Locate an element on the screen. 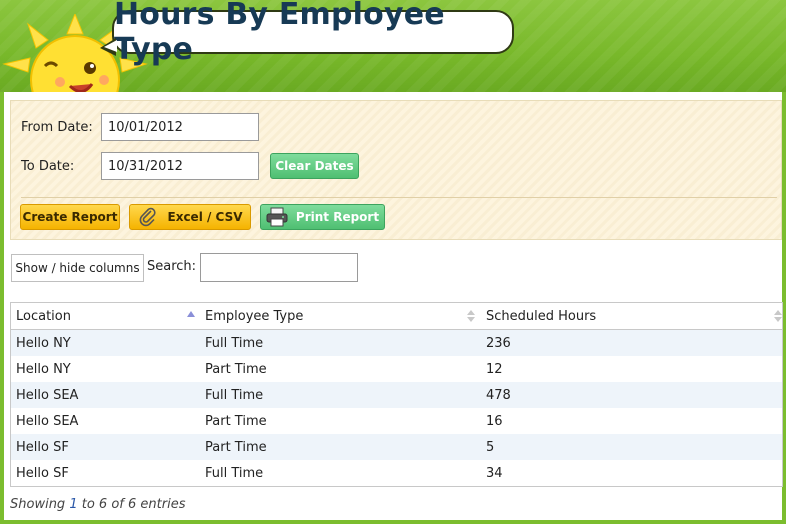 The height and width of the screenshot is (524, 786). show-hide-columns-button: Show / hide columns is located at coordinates (77, 268).